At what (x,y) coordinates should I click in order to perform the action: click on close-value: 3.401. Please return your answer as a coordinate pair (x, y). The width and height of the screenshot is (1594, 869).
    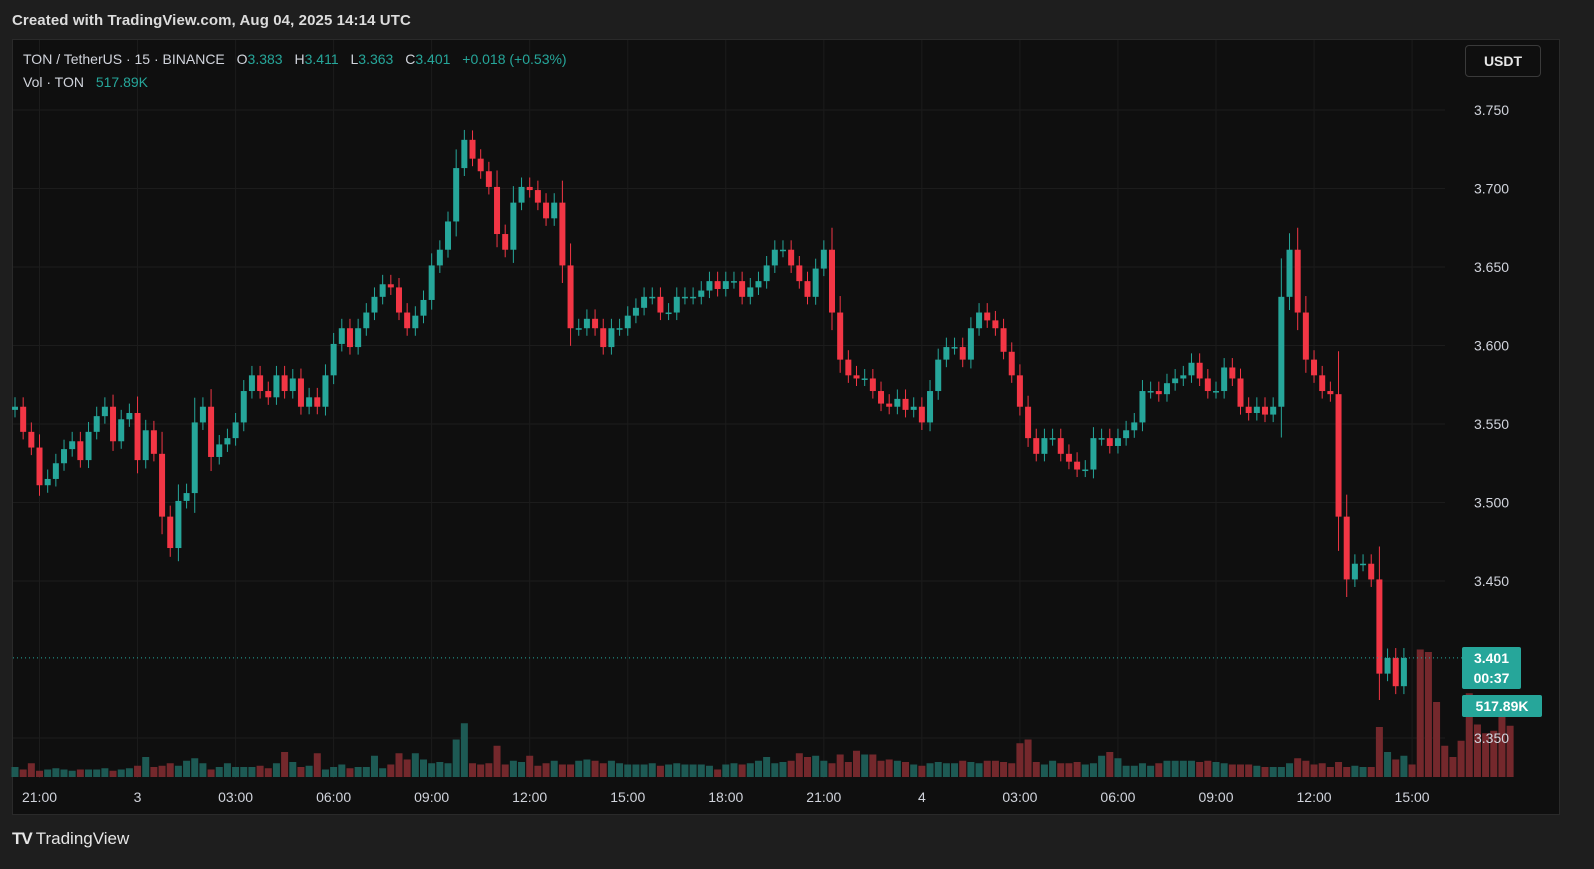
    Looking at the image, I should click on (433, 59).